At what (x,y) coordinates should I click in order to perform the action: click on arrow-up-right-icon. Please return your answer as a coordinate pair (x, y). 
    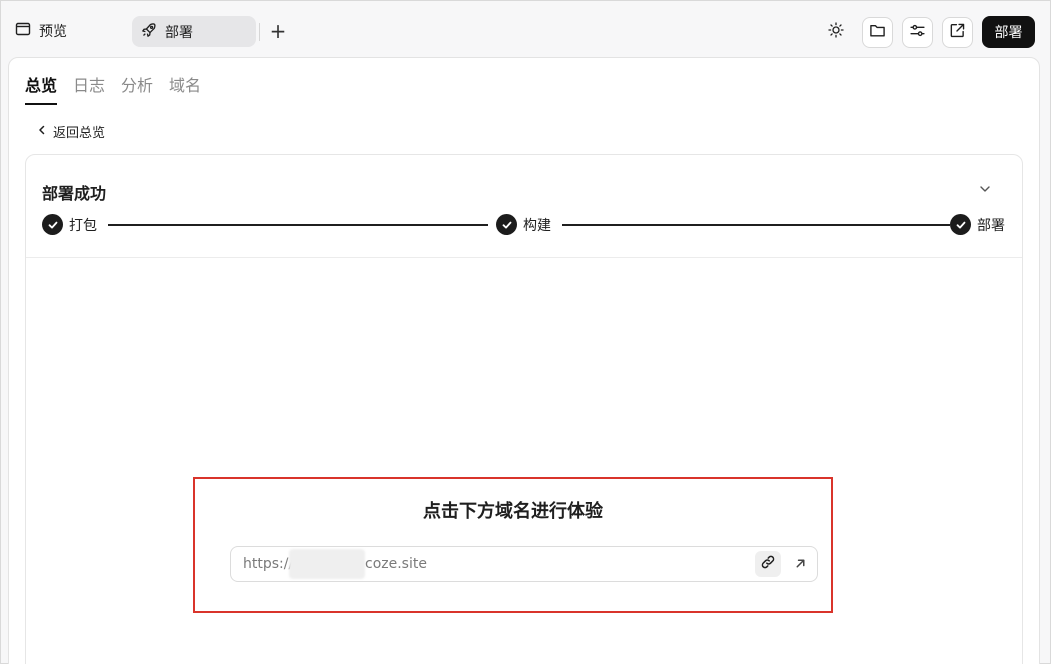
    Looking at the image, I should click on (800, 564).